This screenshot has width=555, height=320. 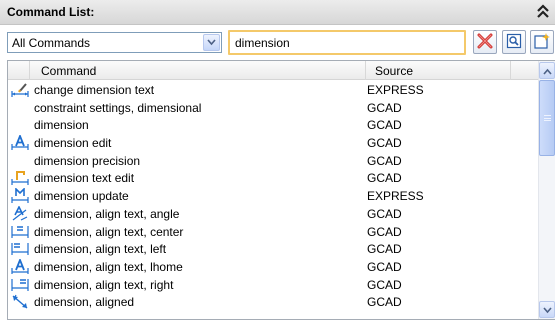 I want to click on magnifier-icon, so click(x=514, y=42).